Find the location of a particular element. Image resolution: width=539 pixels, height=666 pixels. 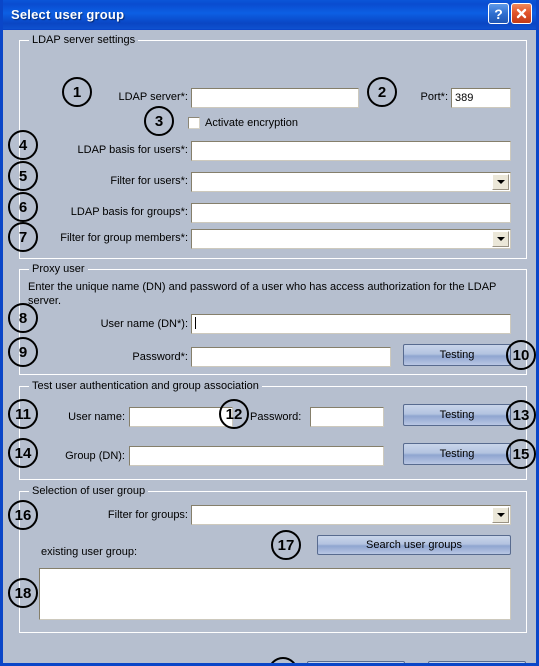

callout-12: 12 is located at coordinates (234, 414).